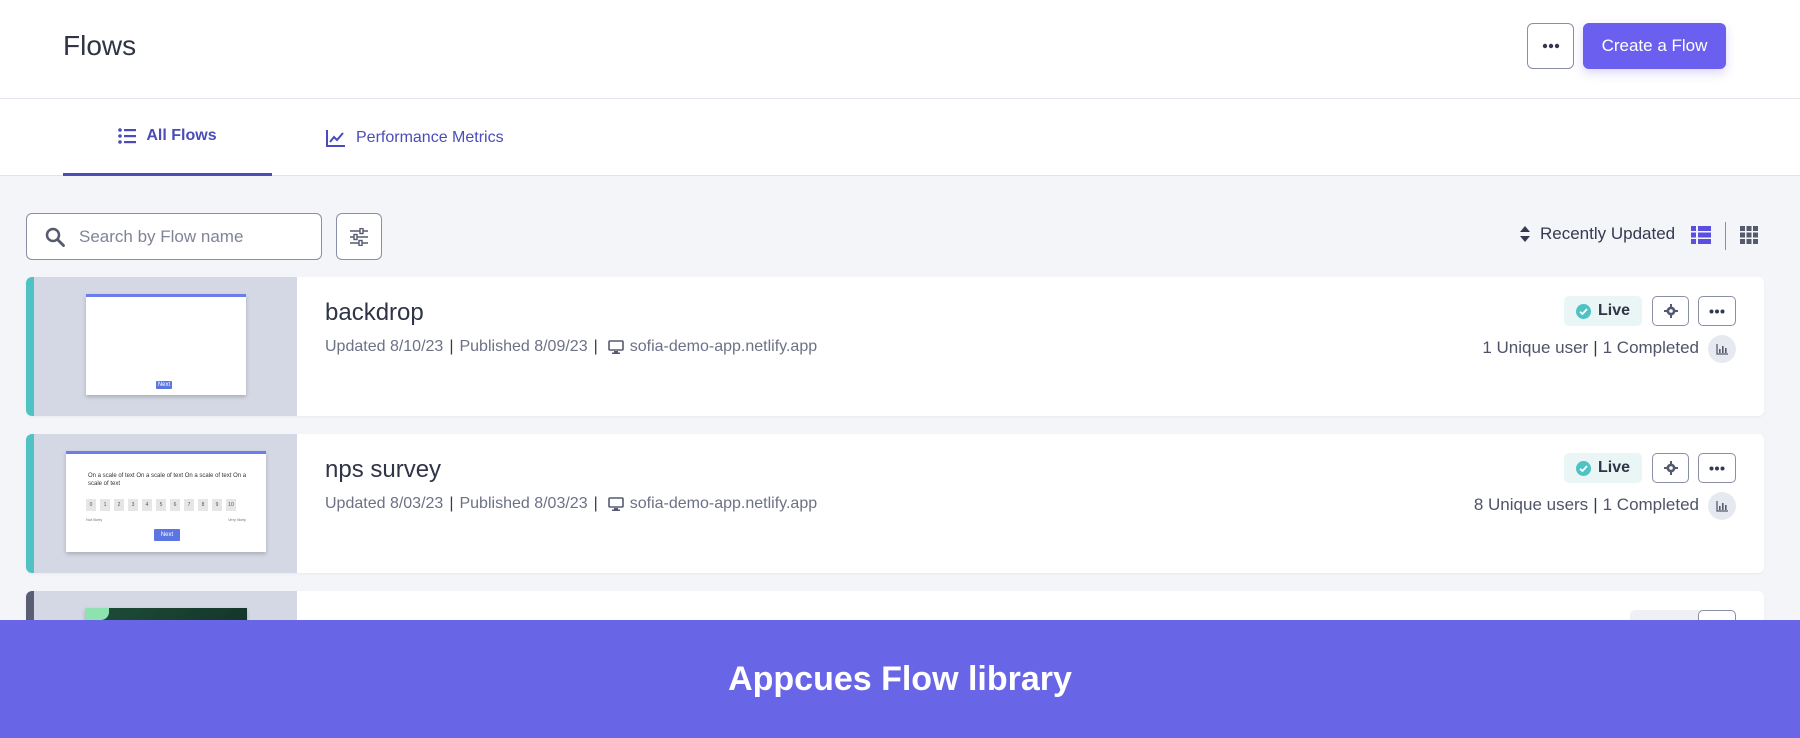  Describe the element at coordinates (189, 236) in the screenshot. I see `search-input` at that location.